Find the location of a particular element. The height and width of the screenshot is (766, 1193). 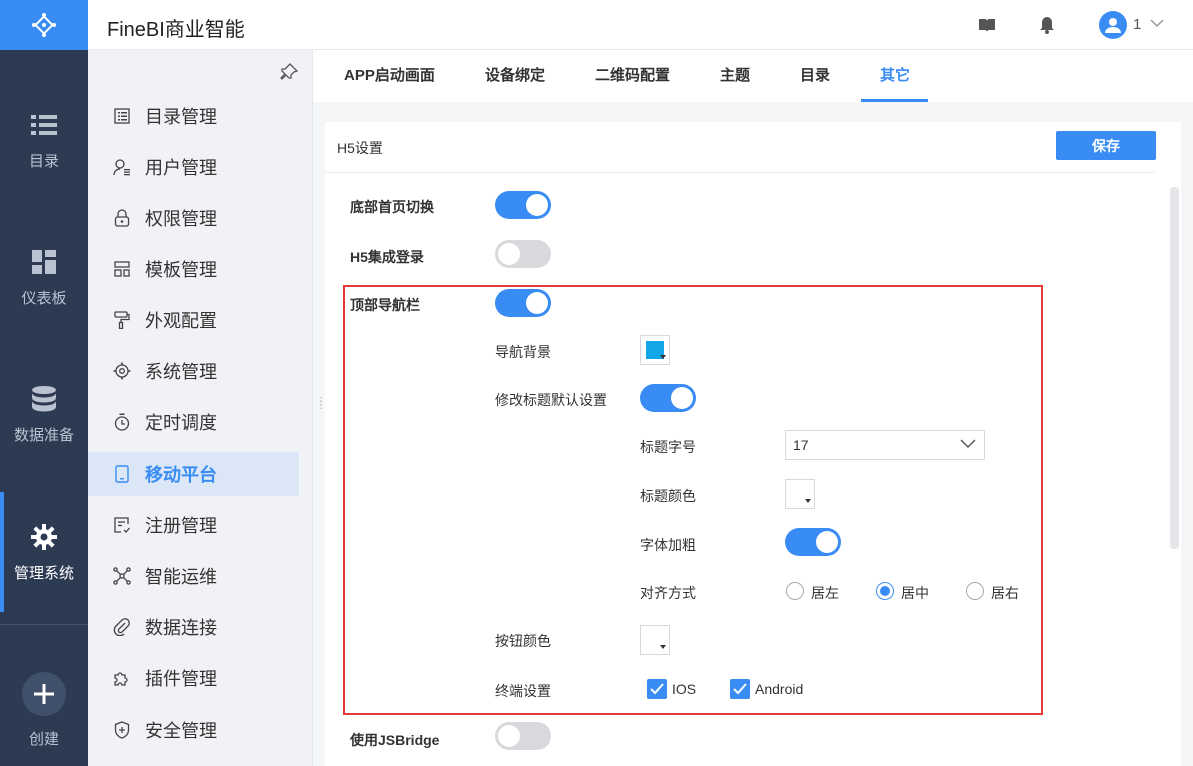

submenu-item-security: 安全管理 is located at coordinates (193, 730).